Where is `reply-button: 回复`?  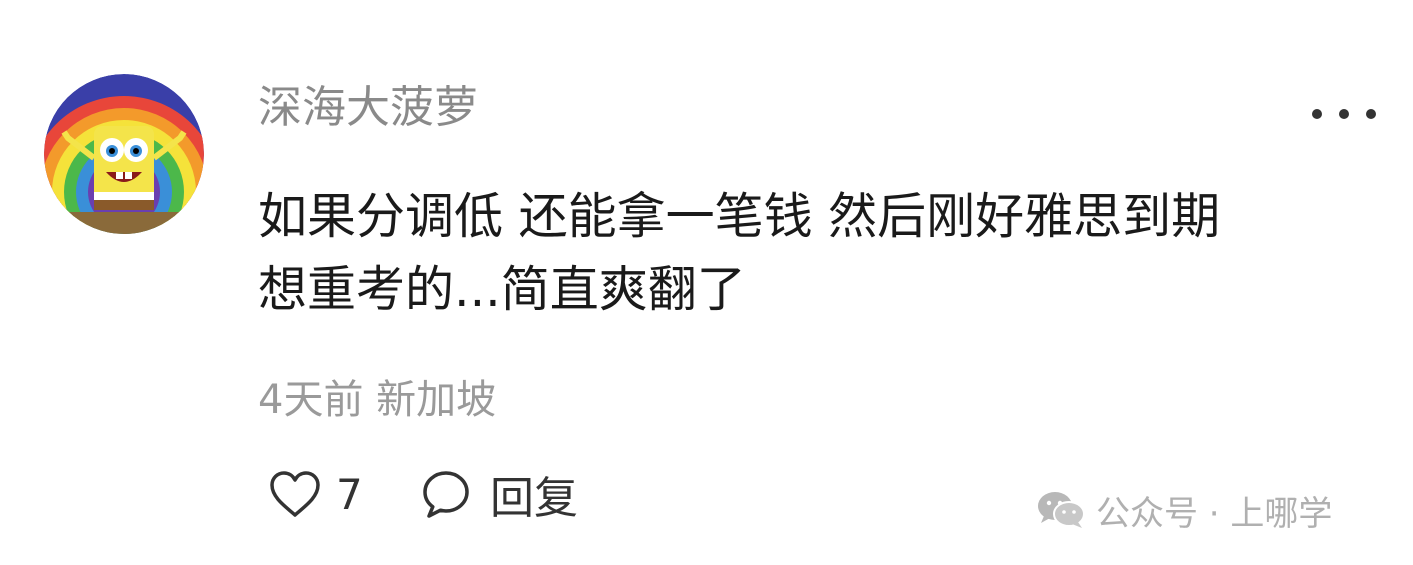 reply-button: 回复 is located at coordinates (499, 495).